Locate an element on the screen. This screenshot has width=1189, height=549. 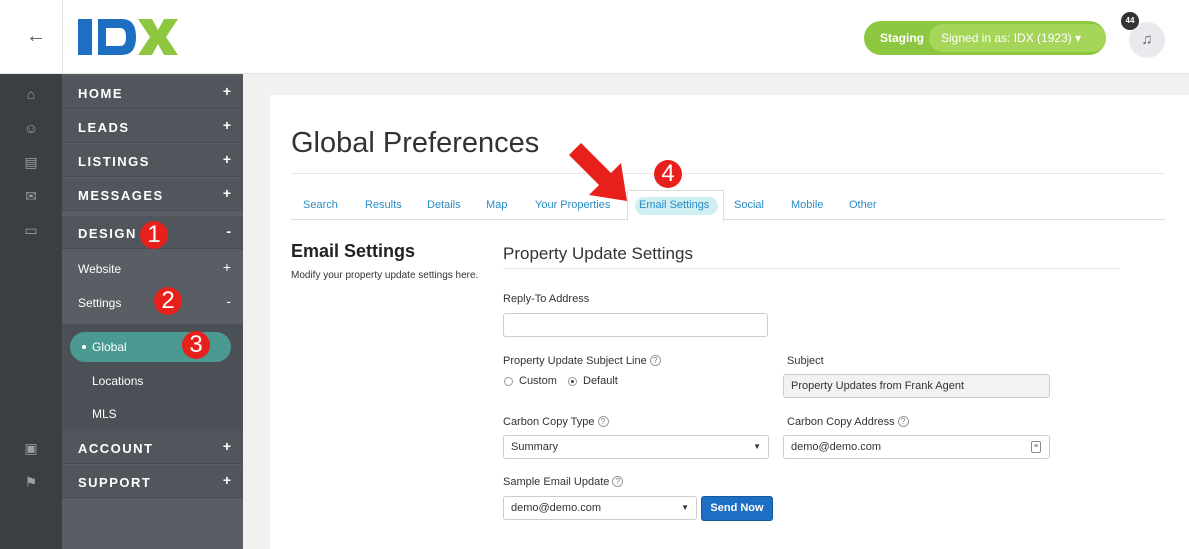
user-icon: ☺ is located at coordinates (31, 128).